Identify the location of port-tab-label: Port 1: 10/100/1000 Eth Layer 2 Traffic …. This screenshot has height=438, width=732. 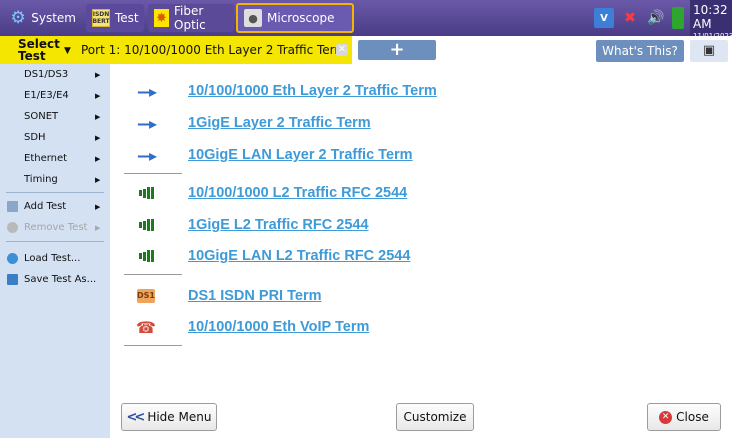
(214, 50).